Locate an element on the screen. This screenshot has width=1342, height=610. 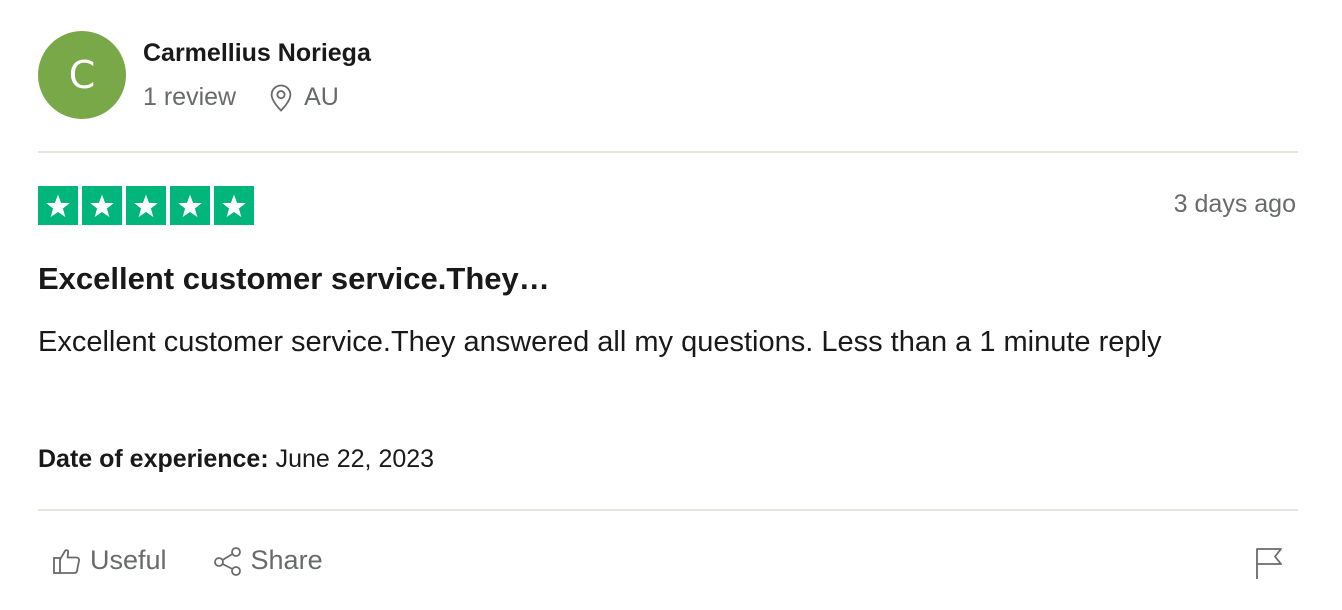
consumer-name: Carmellius Noriega is located at coordinates (257, 53).